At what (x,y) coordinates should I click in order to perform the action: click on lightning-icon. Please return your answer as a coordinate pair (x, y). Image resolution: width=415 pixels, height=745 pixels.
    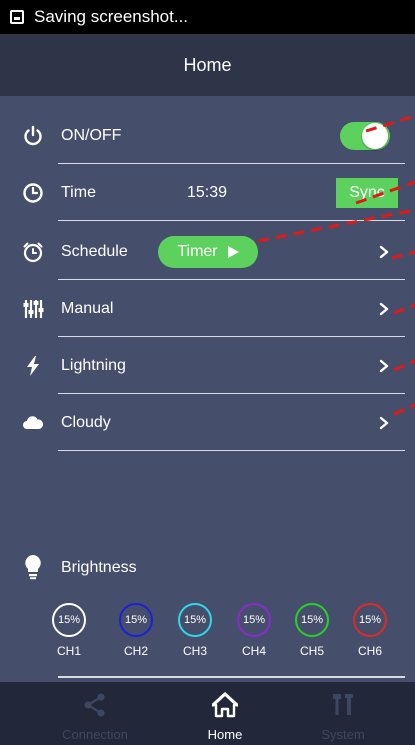
    Looking at the image, I should click on (33, 366).